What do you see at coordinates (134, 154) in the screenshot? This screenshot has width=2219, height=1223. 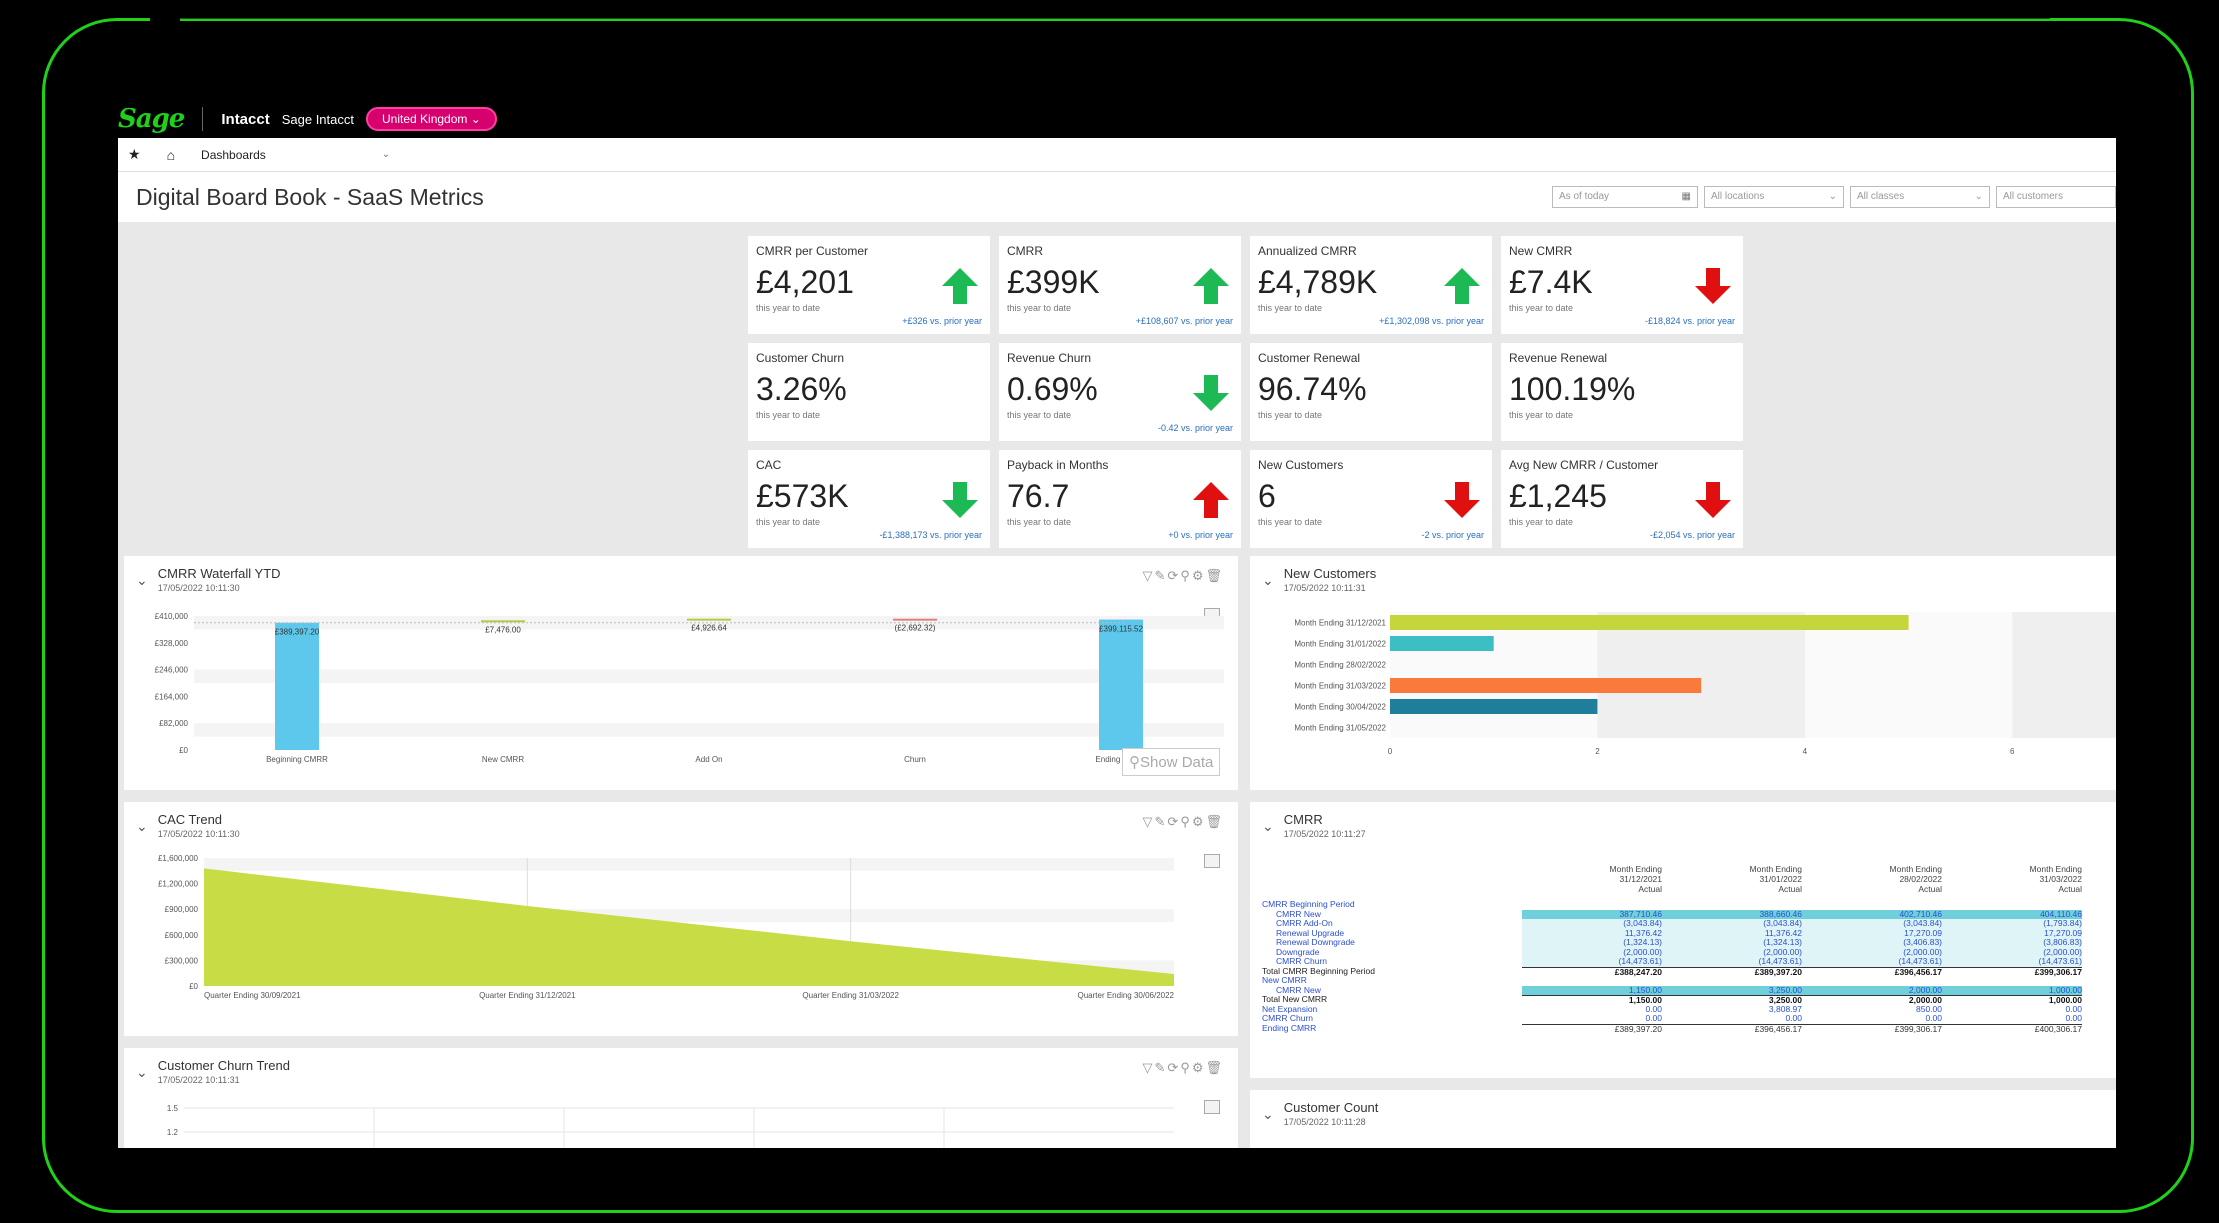 I see `star-icon: ★` at bounding box center [134, 154].